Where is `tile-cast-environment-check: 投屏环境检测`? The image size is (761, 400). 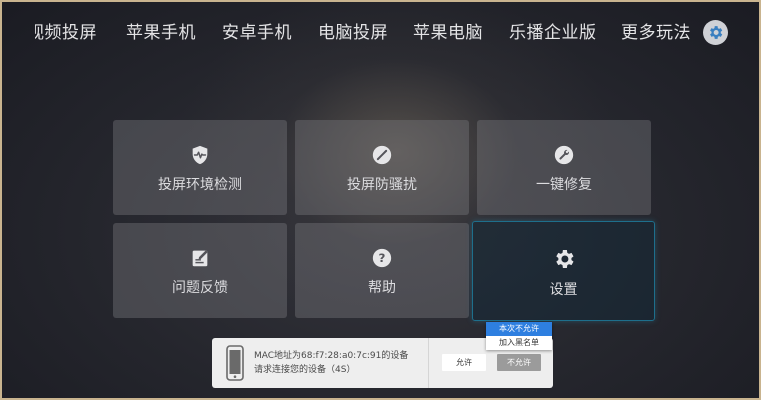
tile-cast-environment-check: 投屏环境检测 is located at coordinates (200, 167).